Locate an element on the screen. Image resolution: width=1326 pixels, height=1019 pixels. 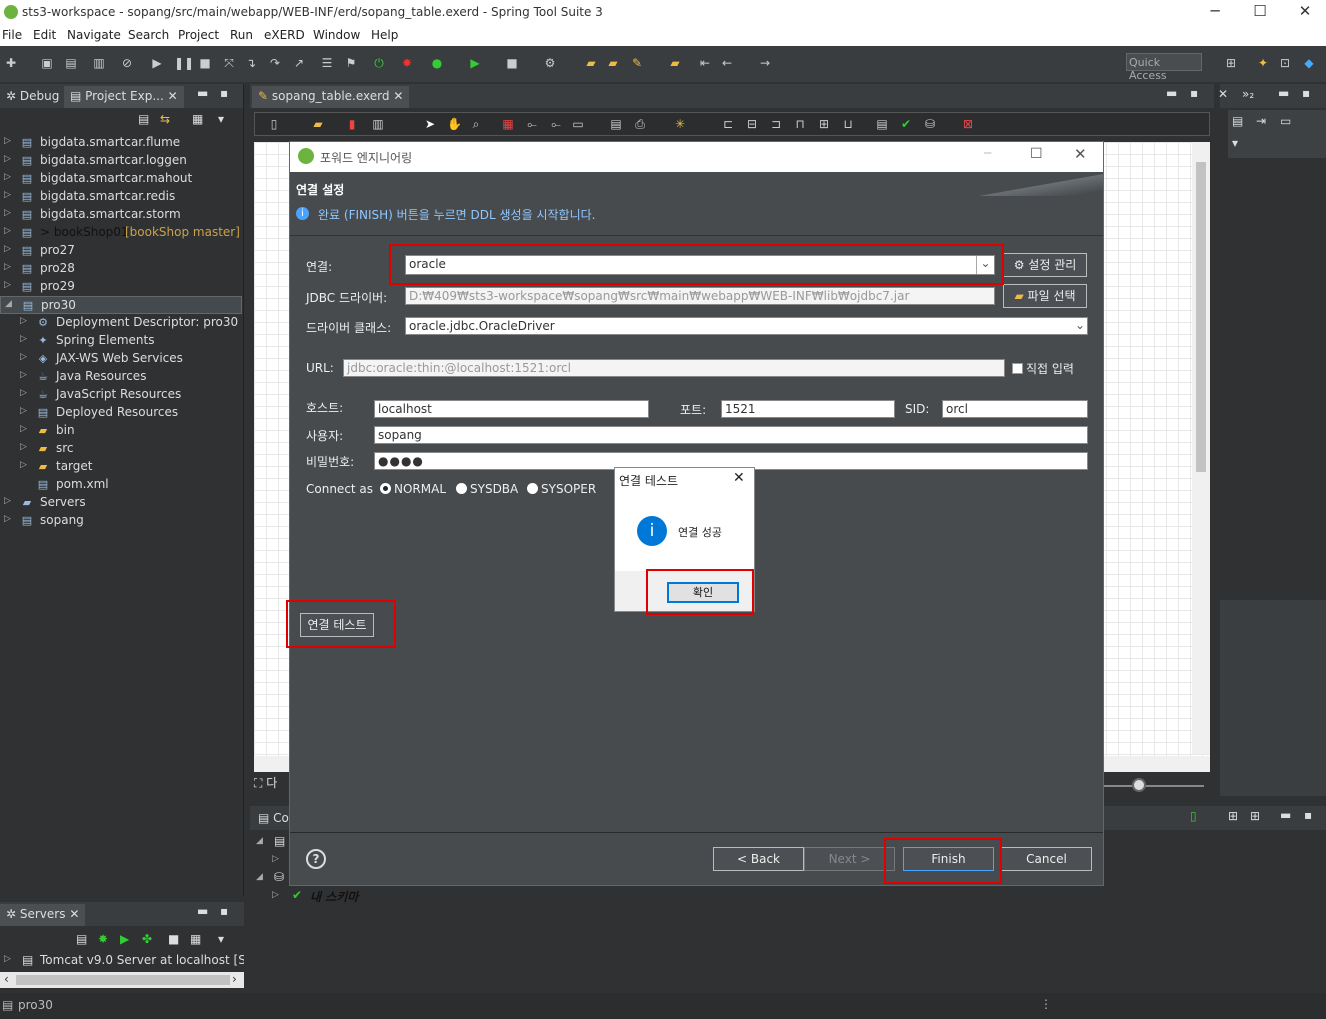
menu-exerd: eXERD is located at coordinates (284, 35).